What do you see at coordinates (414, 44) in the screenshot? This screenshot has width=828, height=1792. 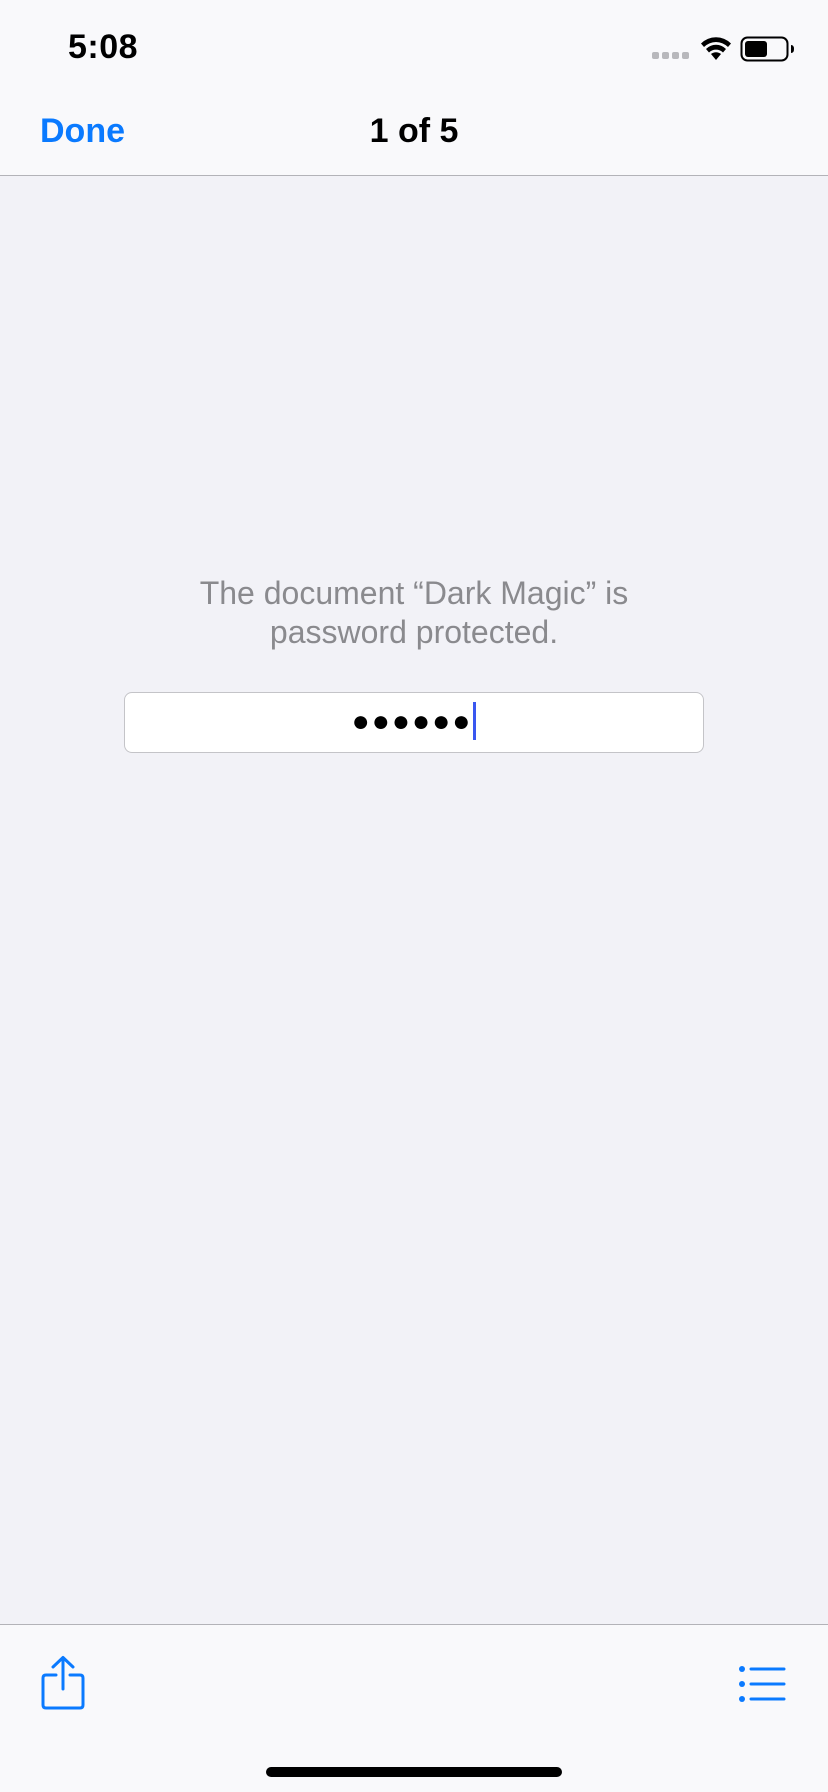 I see `status-bar: 5:08` at bounding box center [414, 44].